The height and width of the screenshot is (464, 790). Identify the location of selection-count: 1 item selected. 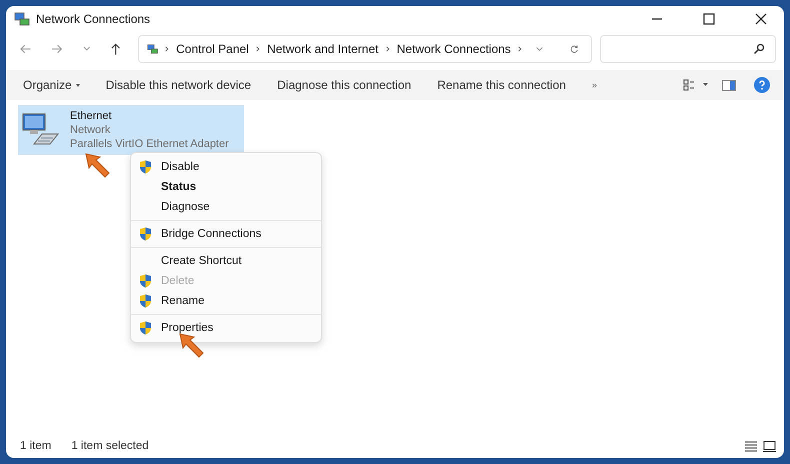
(110, 446).